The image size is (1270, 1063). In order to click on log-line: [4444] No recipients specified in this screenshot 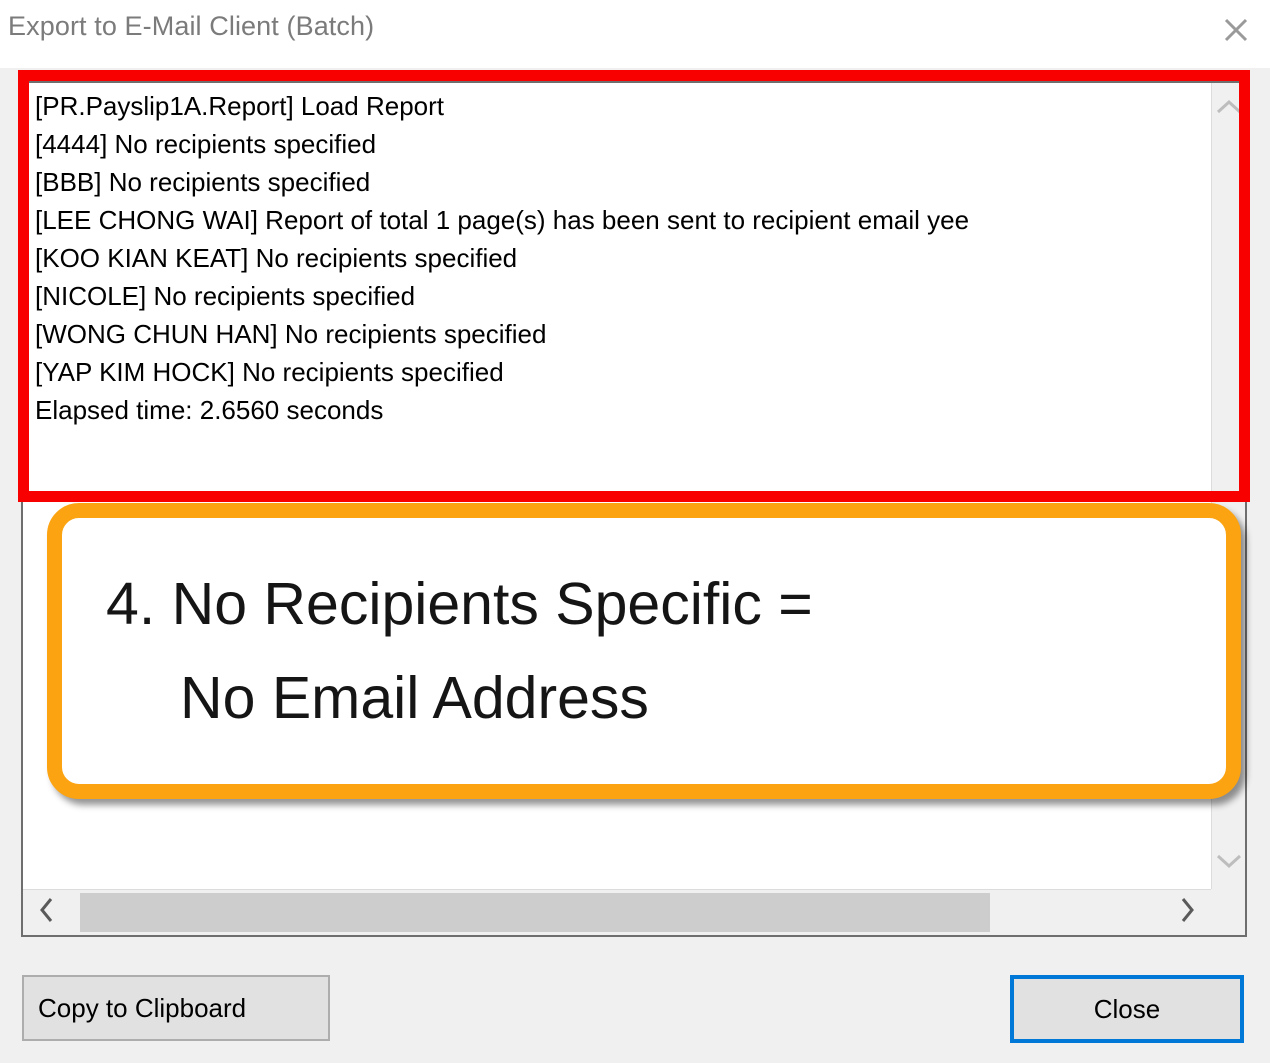, I will do `click(206, 144)`.